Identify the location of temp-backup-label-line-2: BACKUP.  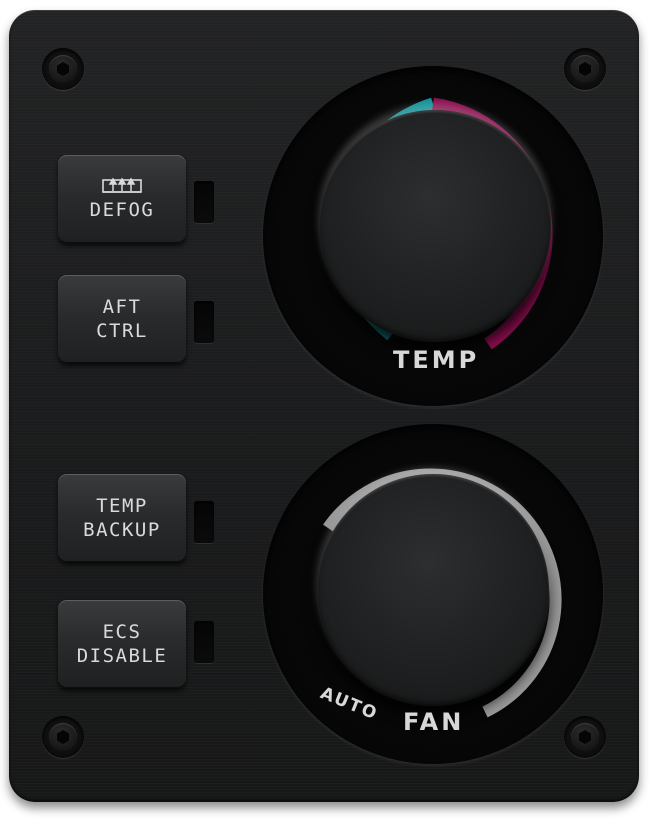
(122, 530).